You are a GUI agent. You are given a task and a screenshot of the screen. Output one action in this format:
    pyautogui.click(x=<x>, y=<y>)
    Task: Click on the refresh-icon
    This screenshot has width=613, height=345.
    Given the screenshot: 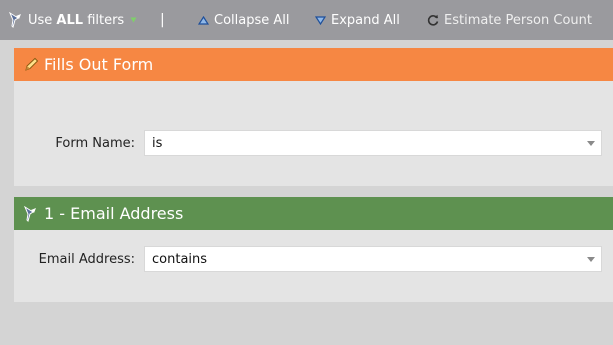 What is the action you would take?
    pyautogui.click(x=433, y=20)
    